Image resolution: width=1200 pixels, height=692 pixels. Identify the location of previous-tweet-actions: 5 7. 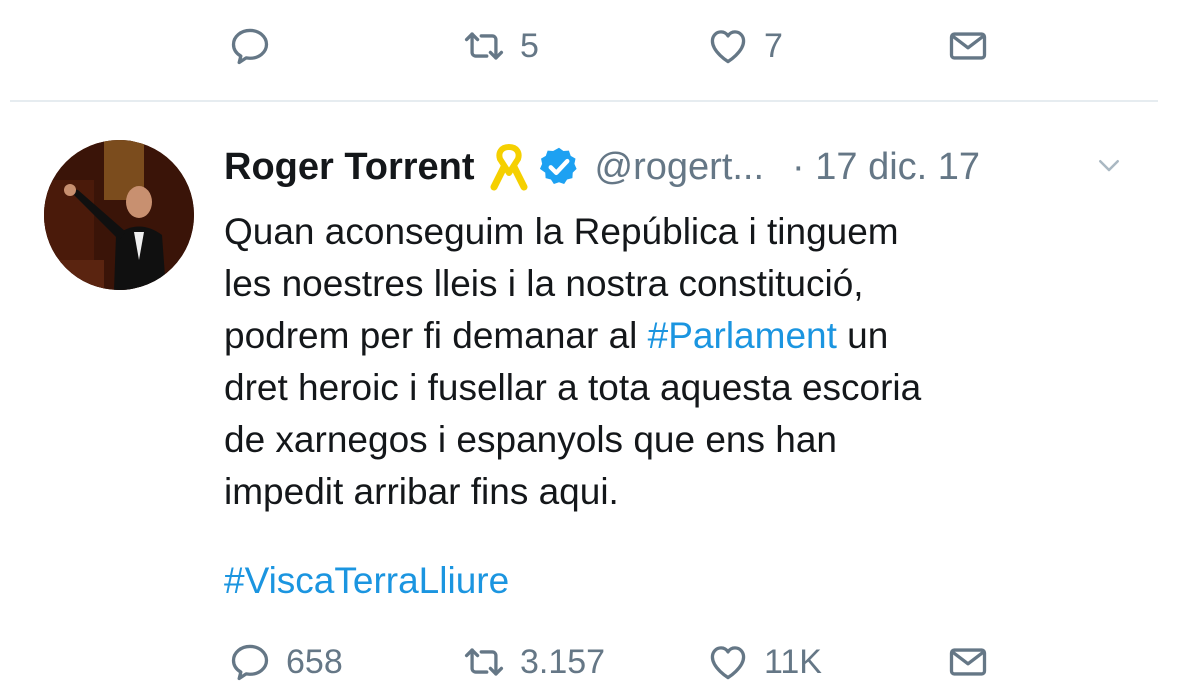
(600, 46).